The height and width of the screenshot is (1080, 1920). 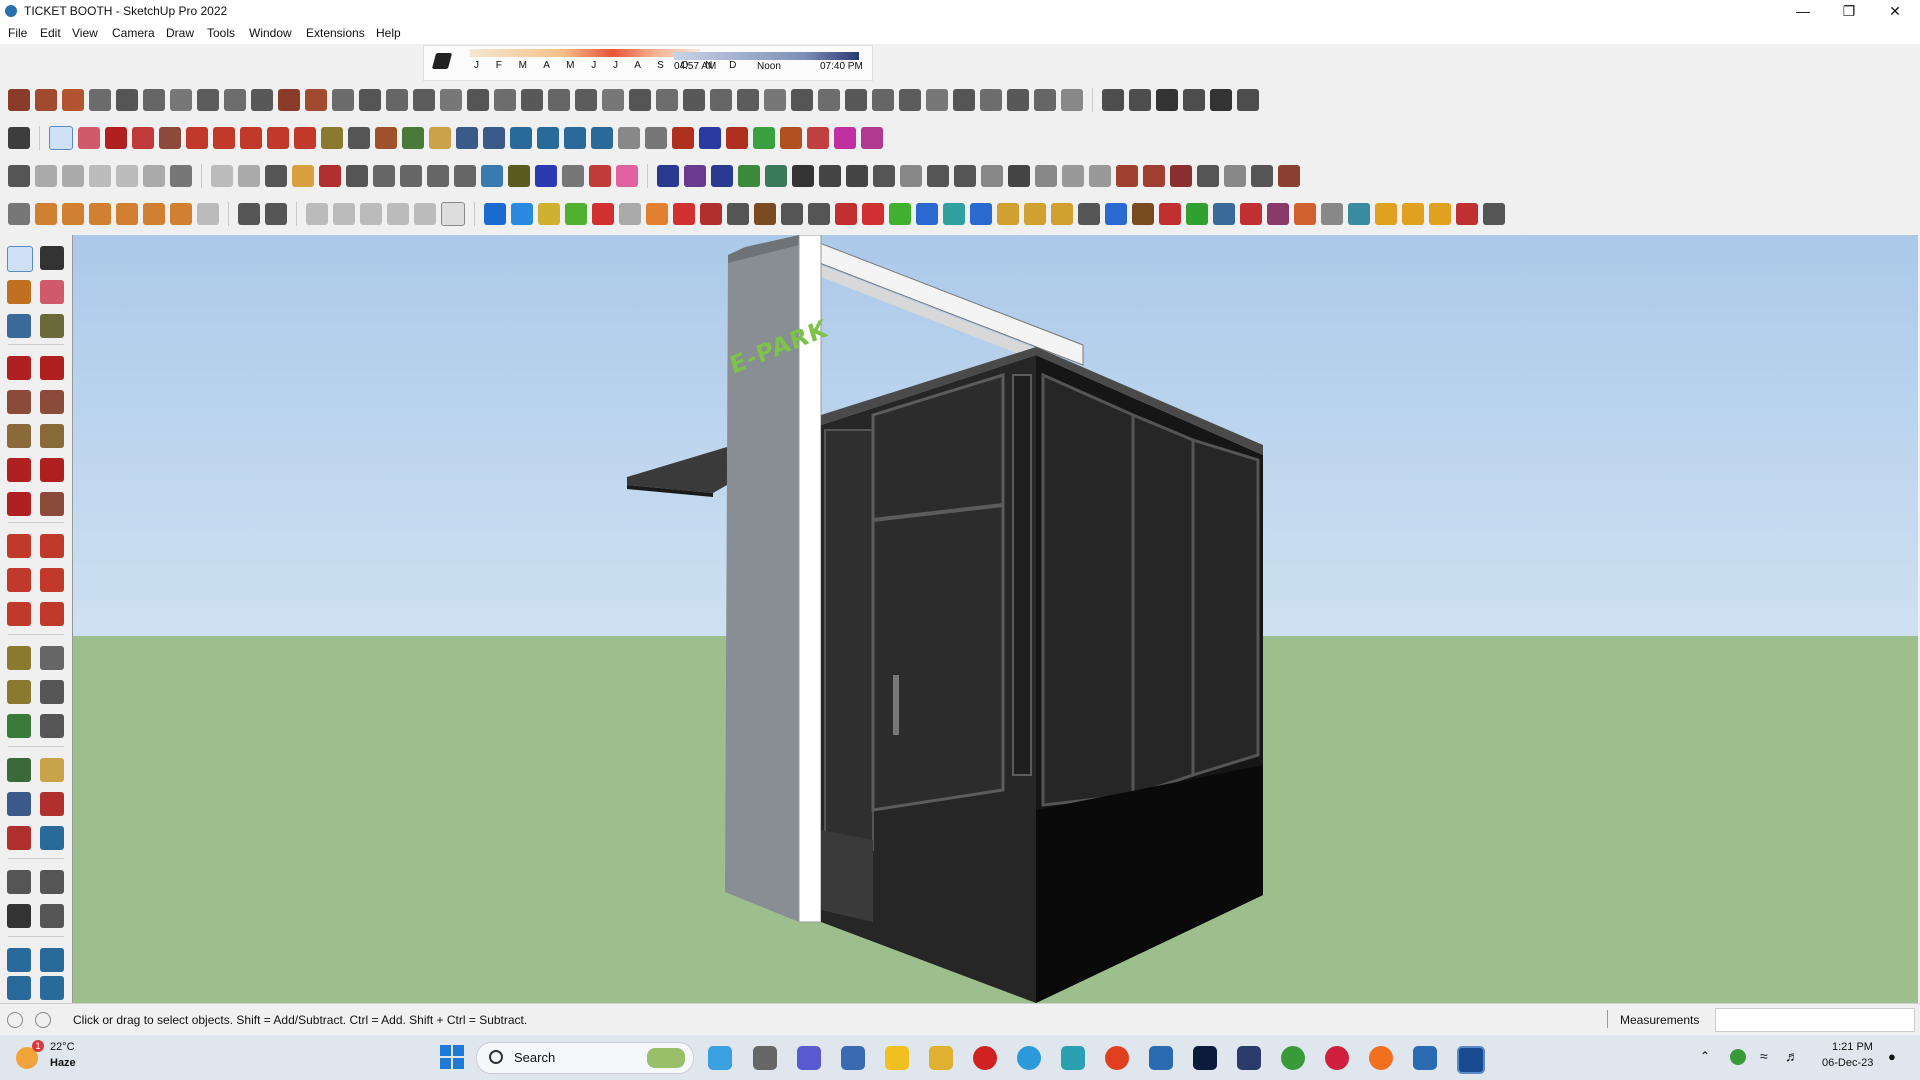 I want to click on chamfer-icon, so click(x=600, y=176).